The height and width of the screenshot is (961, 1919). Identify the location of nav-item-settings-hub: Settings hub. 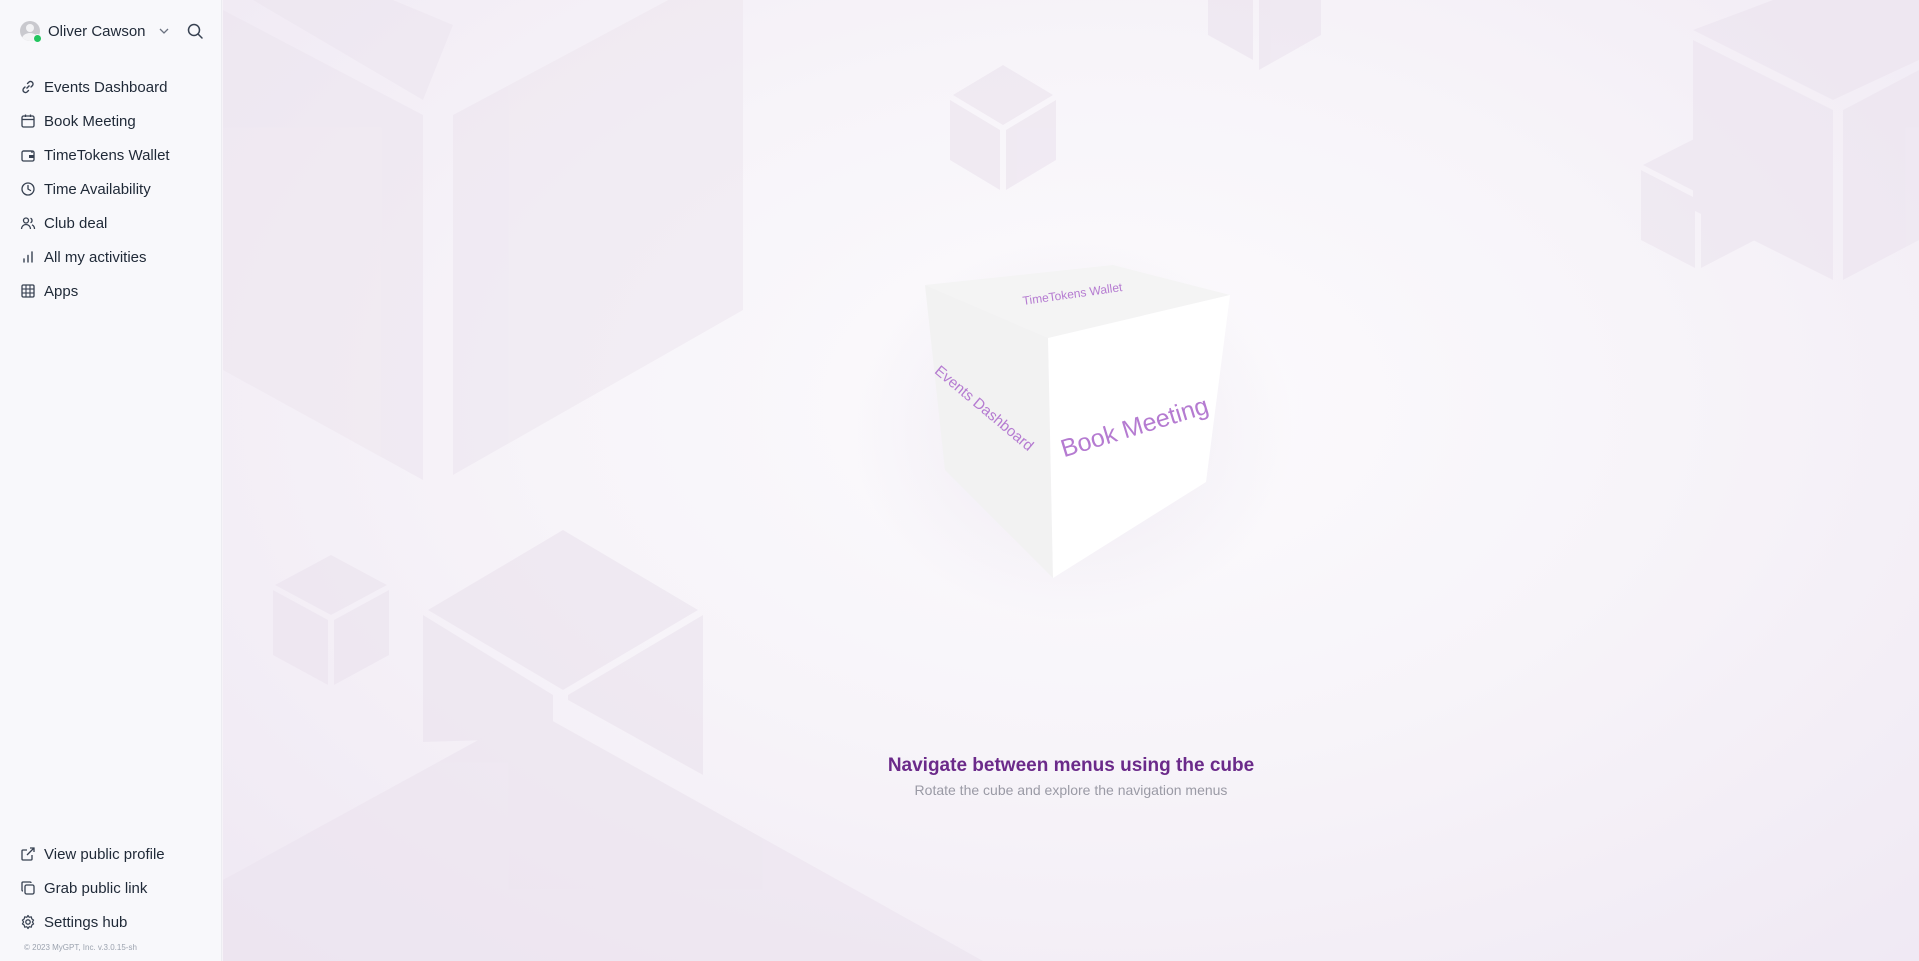
(115, 922).